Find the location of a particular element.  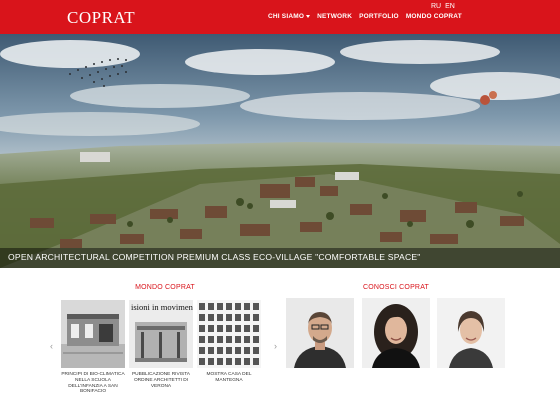

team-member-2-photo is located at coordinates (396, 333).